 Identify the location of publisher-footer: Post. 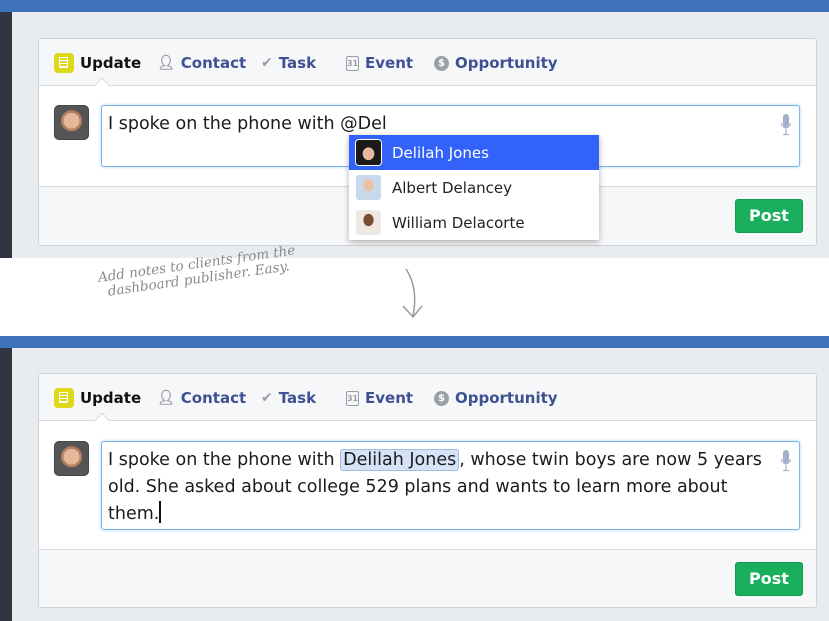
(427, 578).